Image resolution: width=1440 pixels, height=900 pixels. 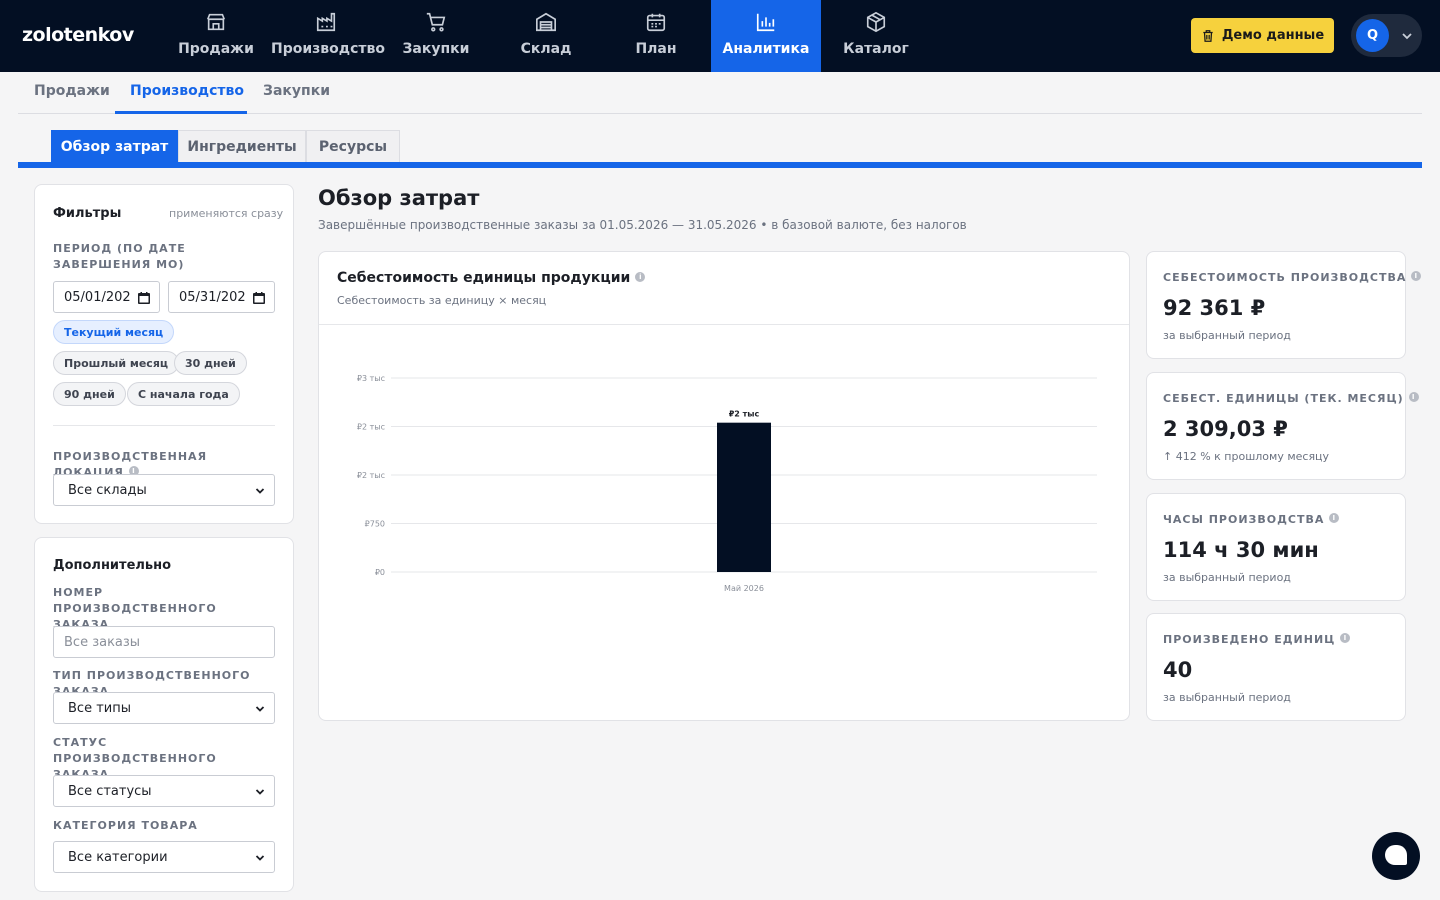 I want to click on category-value: Все категории, so click(x=118, y=857).